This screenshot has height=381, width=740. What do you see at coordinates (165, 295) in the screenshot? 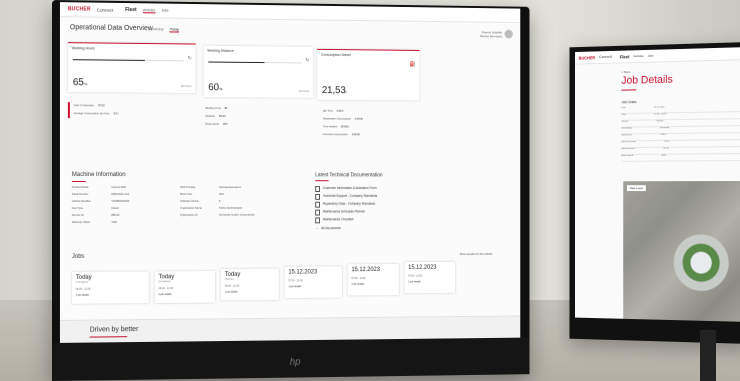
I see `job-meta: 2 job details` at bounding box center [165, 295].